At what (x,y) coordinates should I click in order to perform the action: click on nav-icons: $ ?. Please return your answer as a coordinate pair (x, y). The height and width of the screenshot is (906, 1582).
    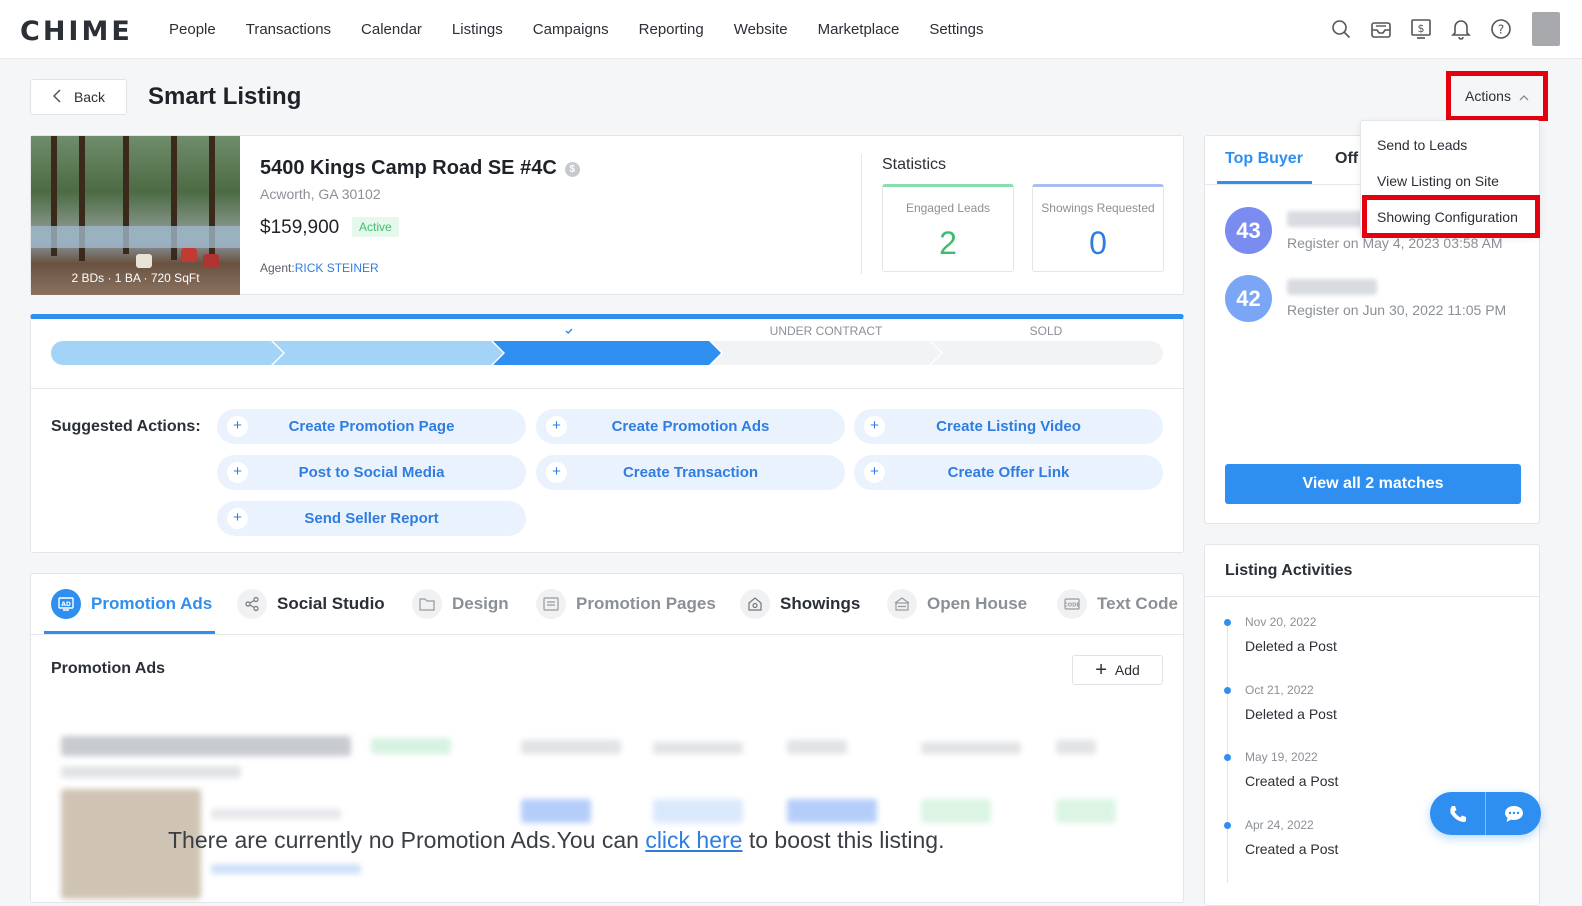
    Looking at the image, I should click on (1436, 29).